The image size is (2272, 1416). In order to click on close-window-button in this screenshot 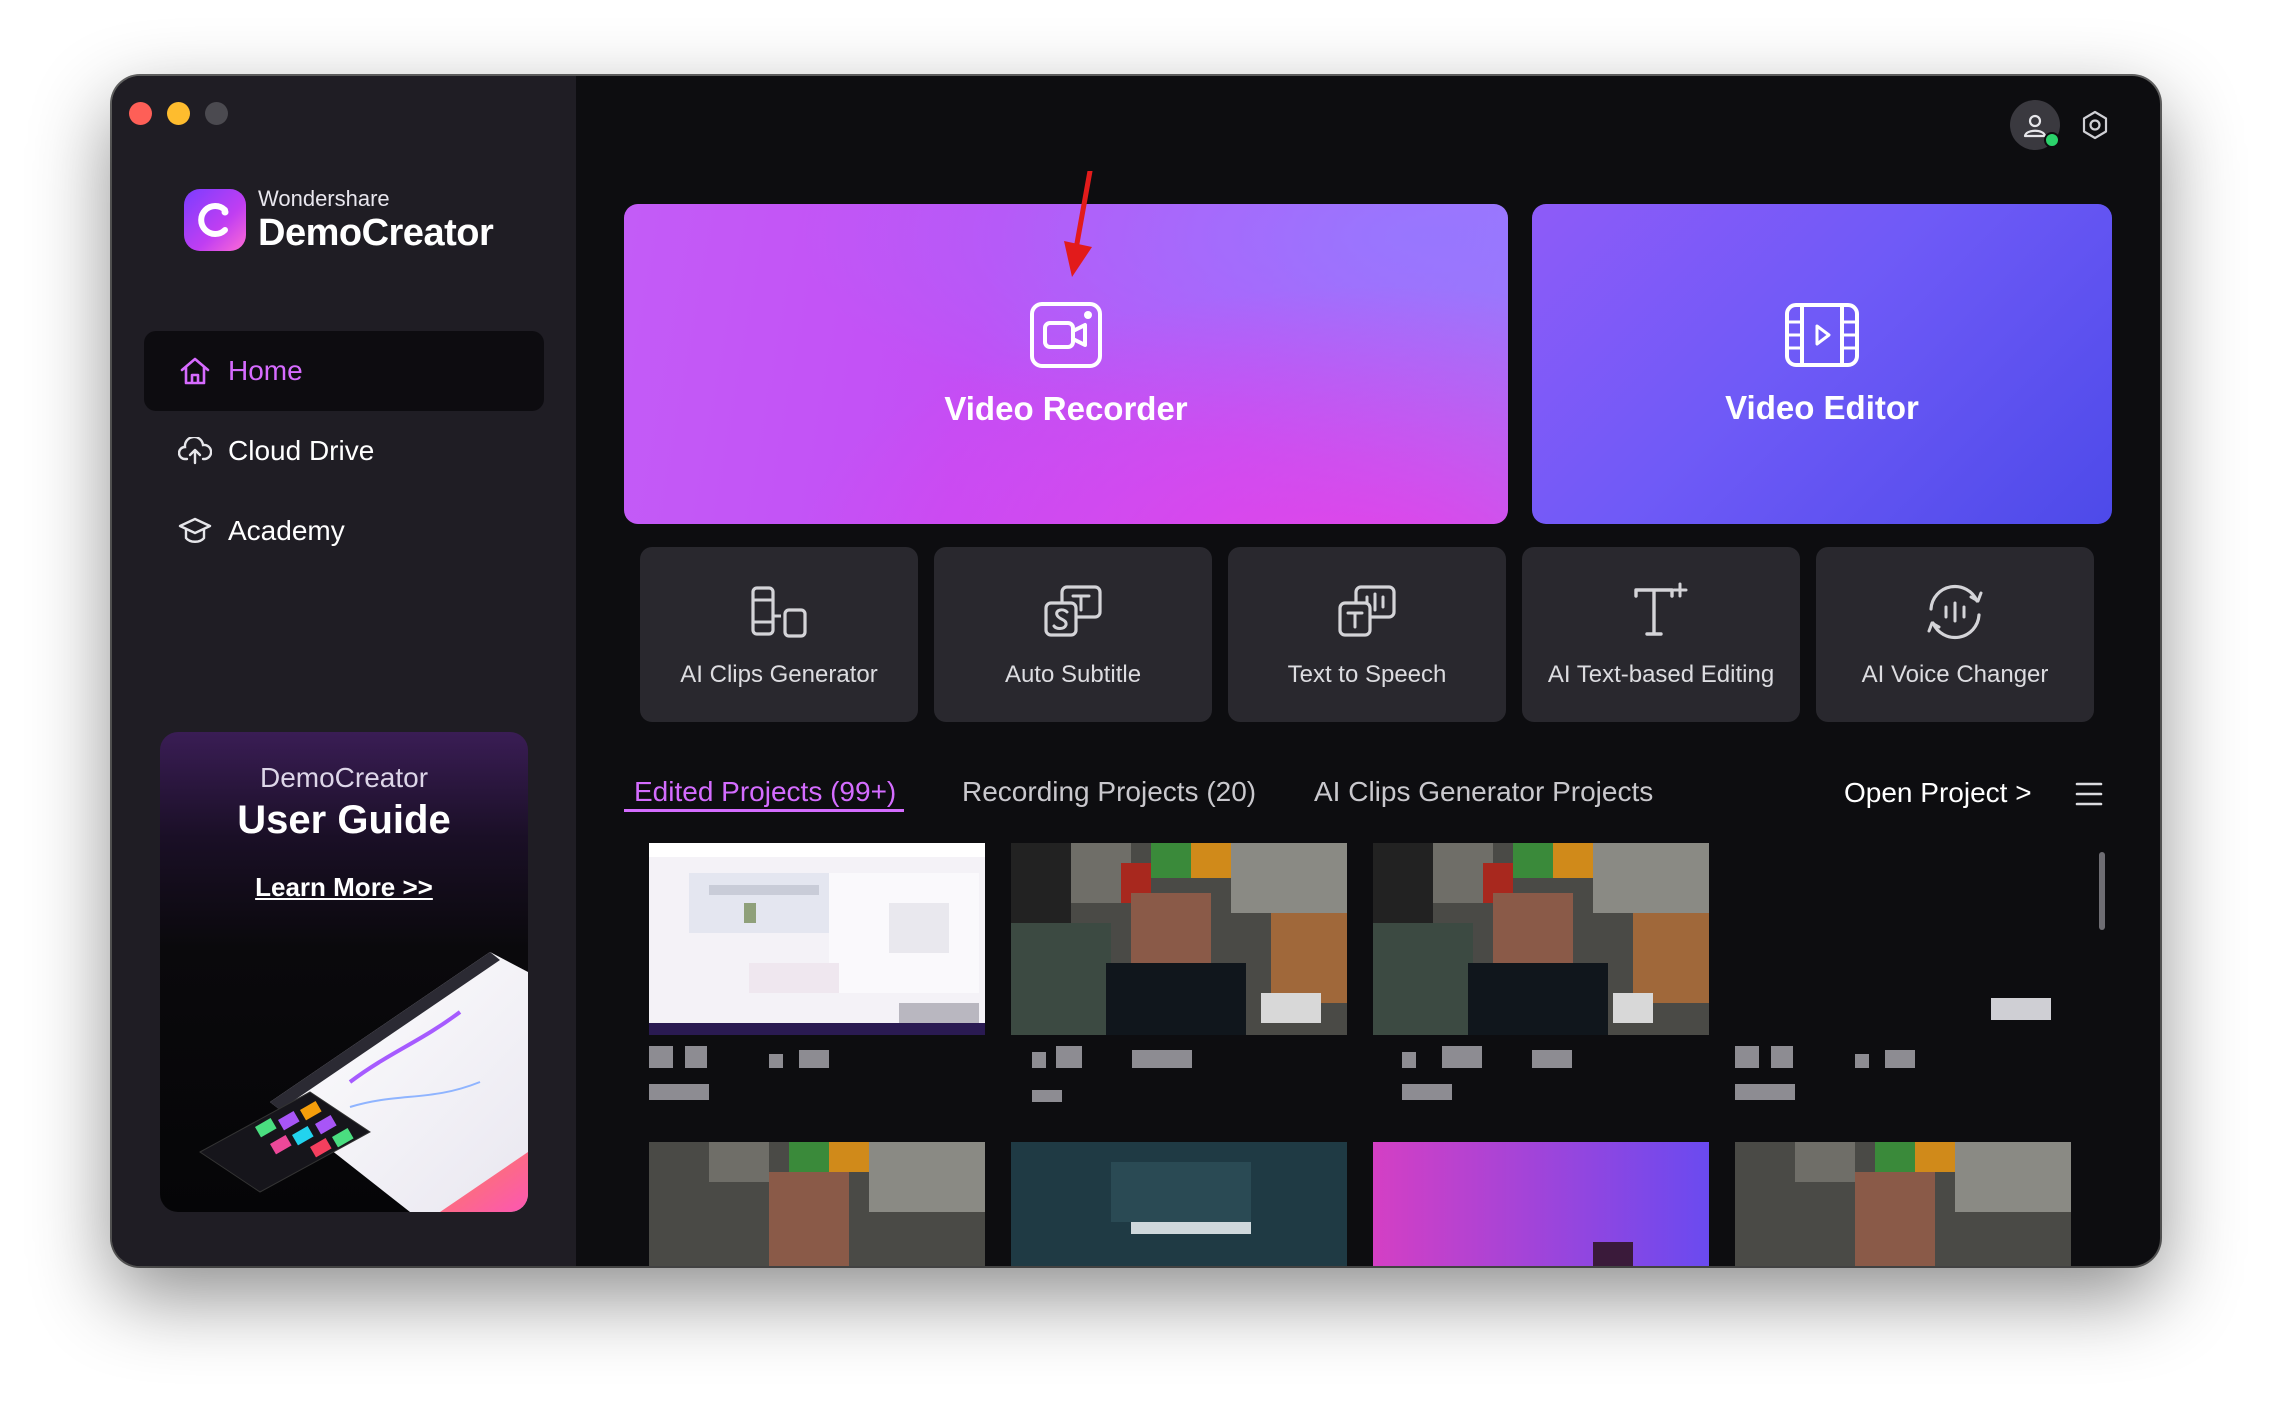, I will do `click(140, 113)`.